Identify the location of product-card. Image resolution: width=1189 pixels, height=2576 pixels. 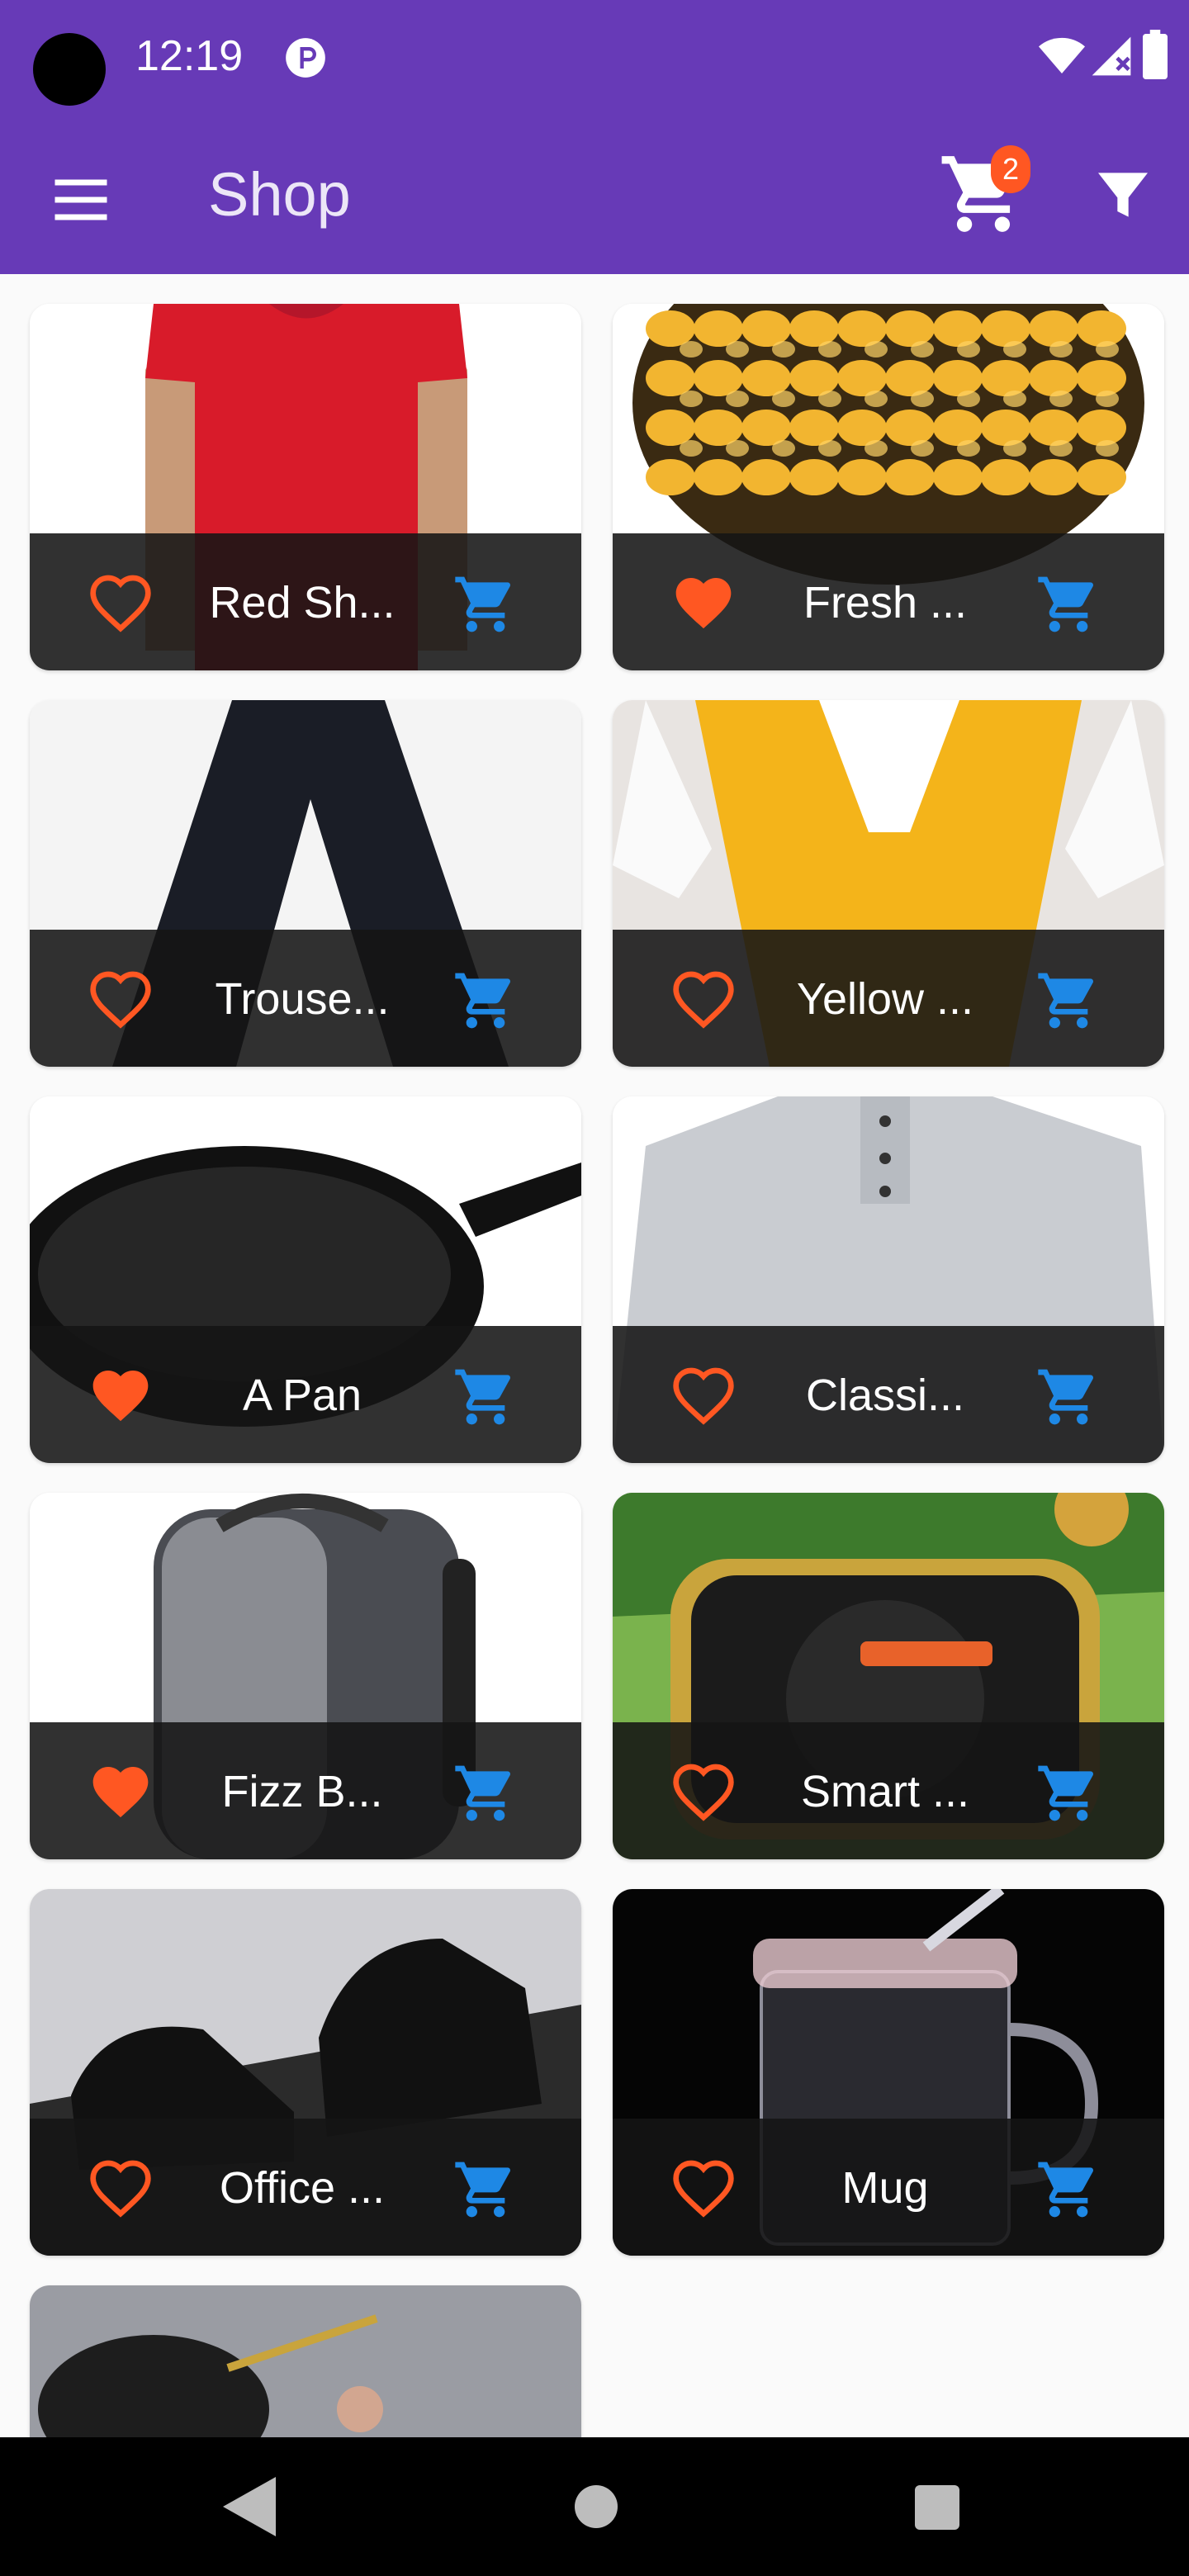
(305, 2361).